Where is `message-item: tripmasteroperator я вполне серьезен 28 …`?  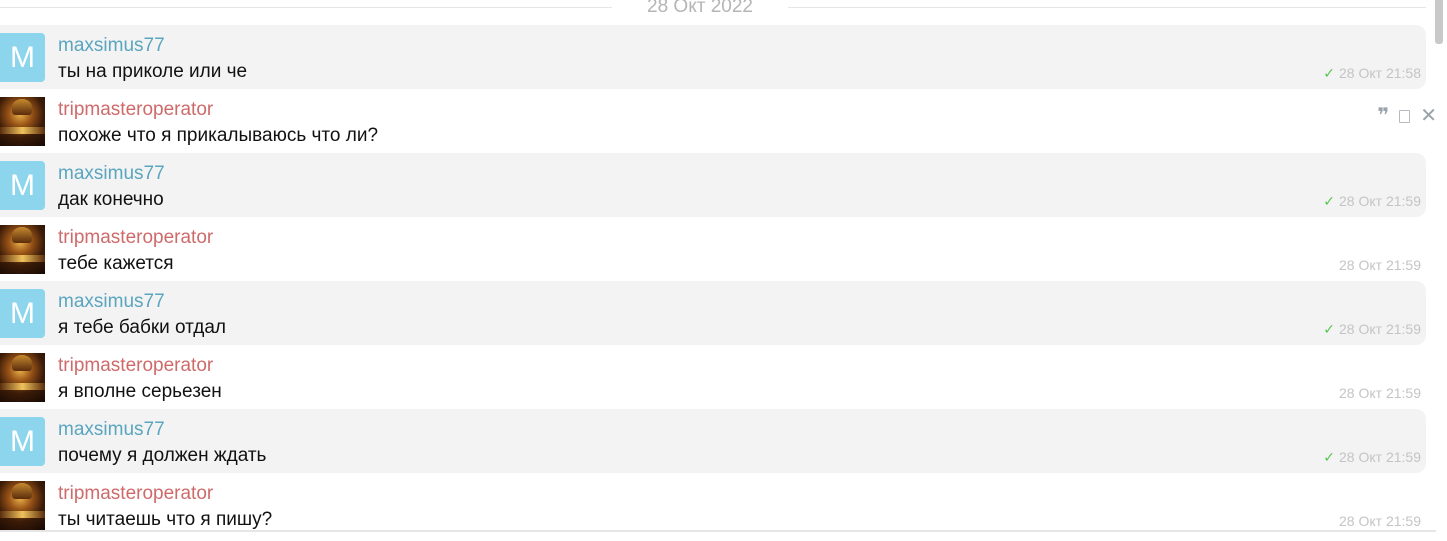
message-item: tripmasteroperator я вполне серьезен 28 … is located at coordinates (713, 377).